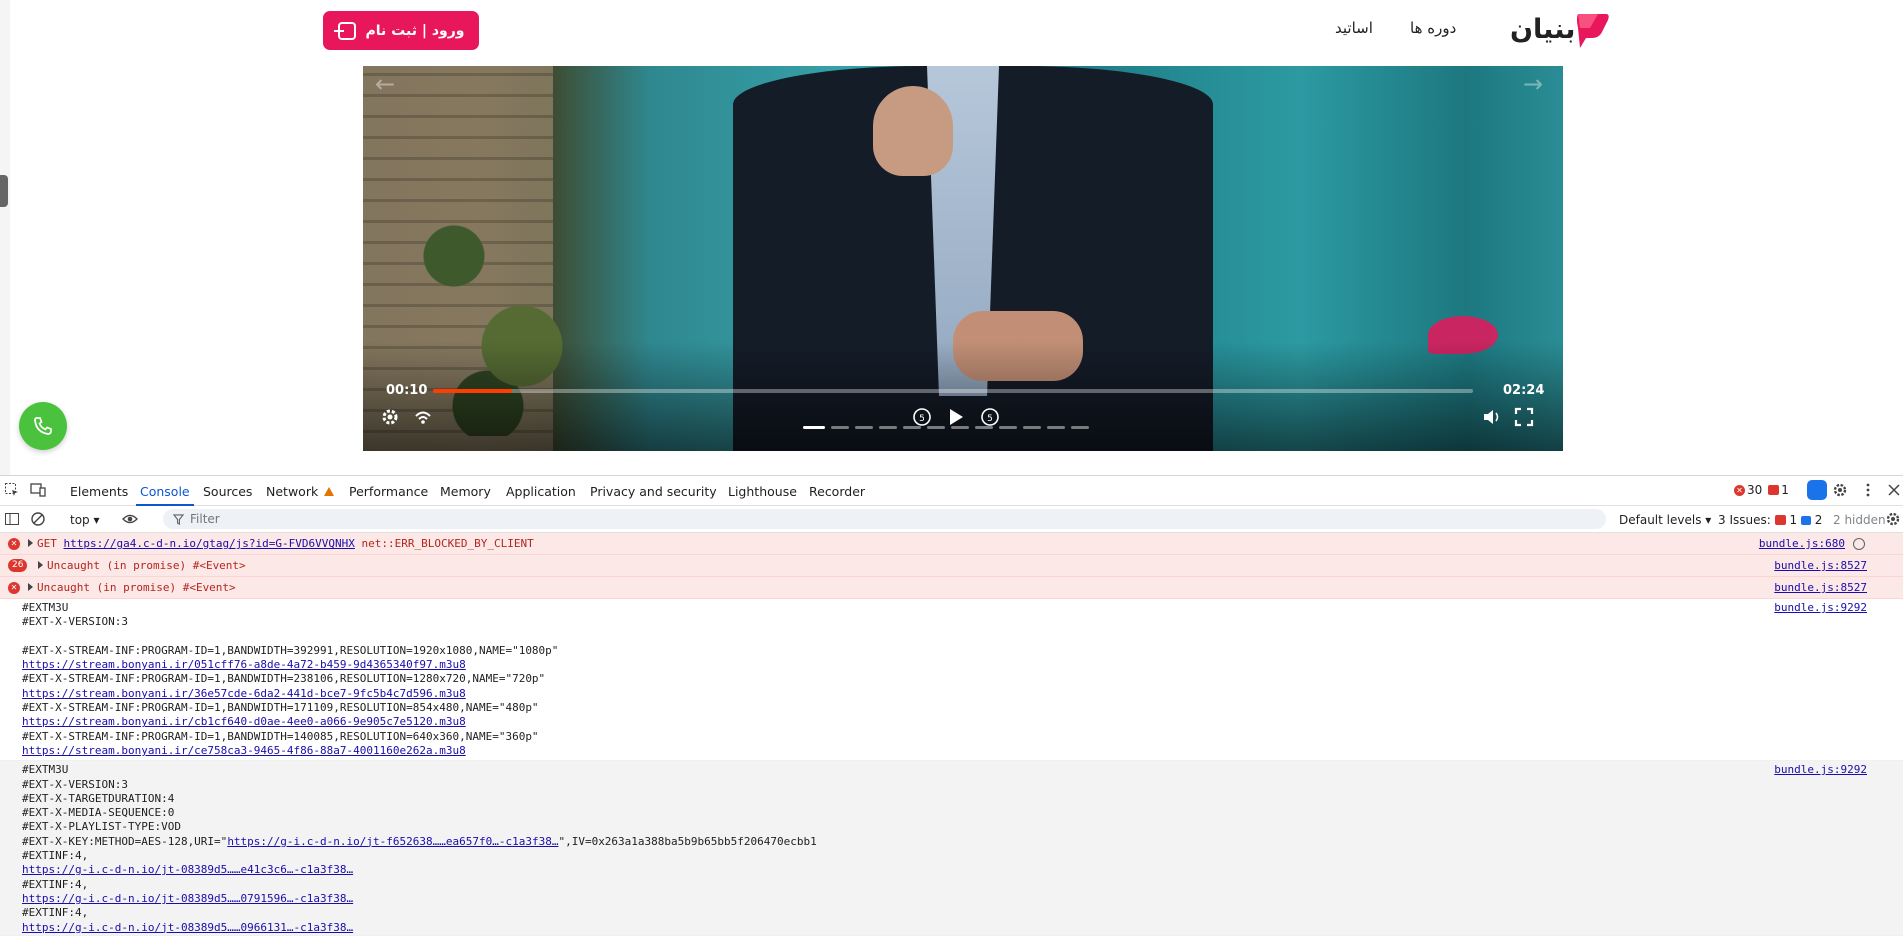  What do you see at coordinates (653, 491) in the screenshot?
I see `tab-privacy-security: Privacy and security` at bounding box center [653, 491].